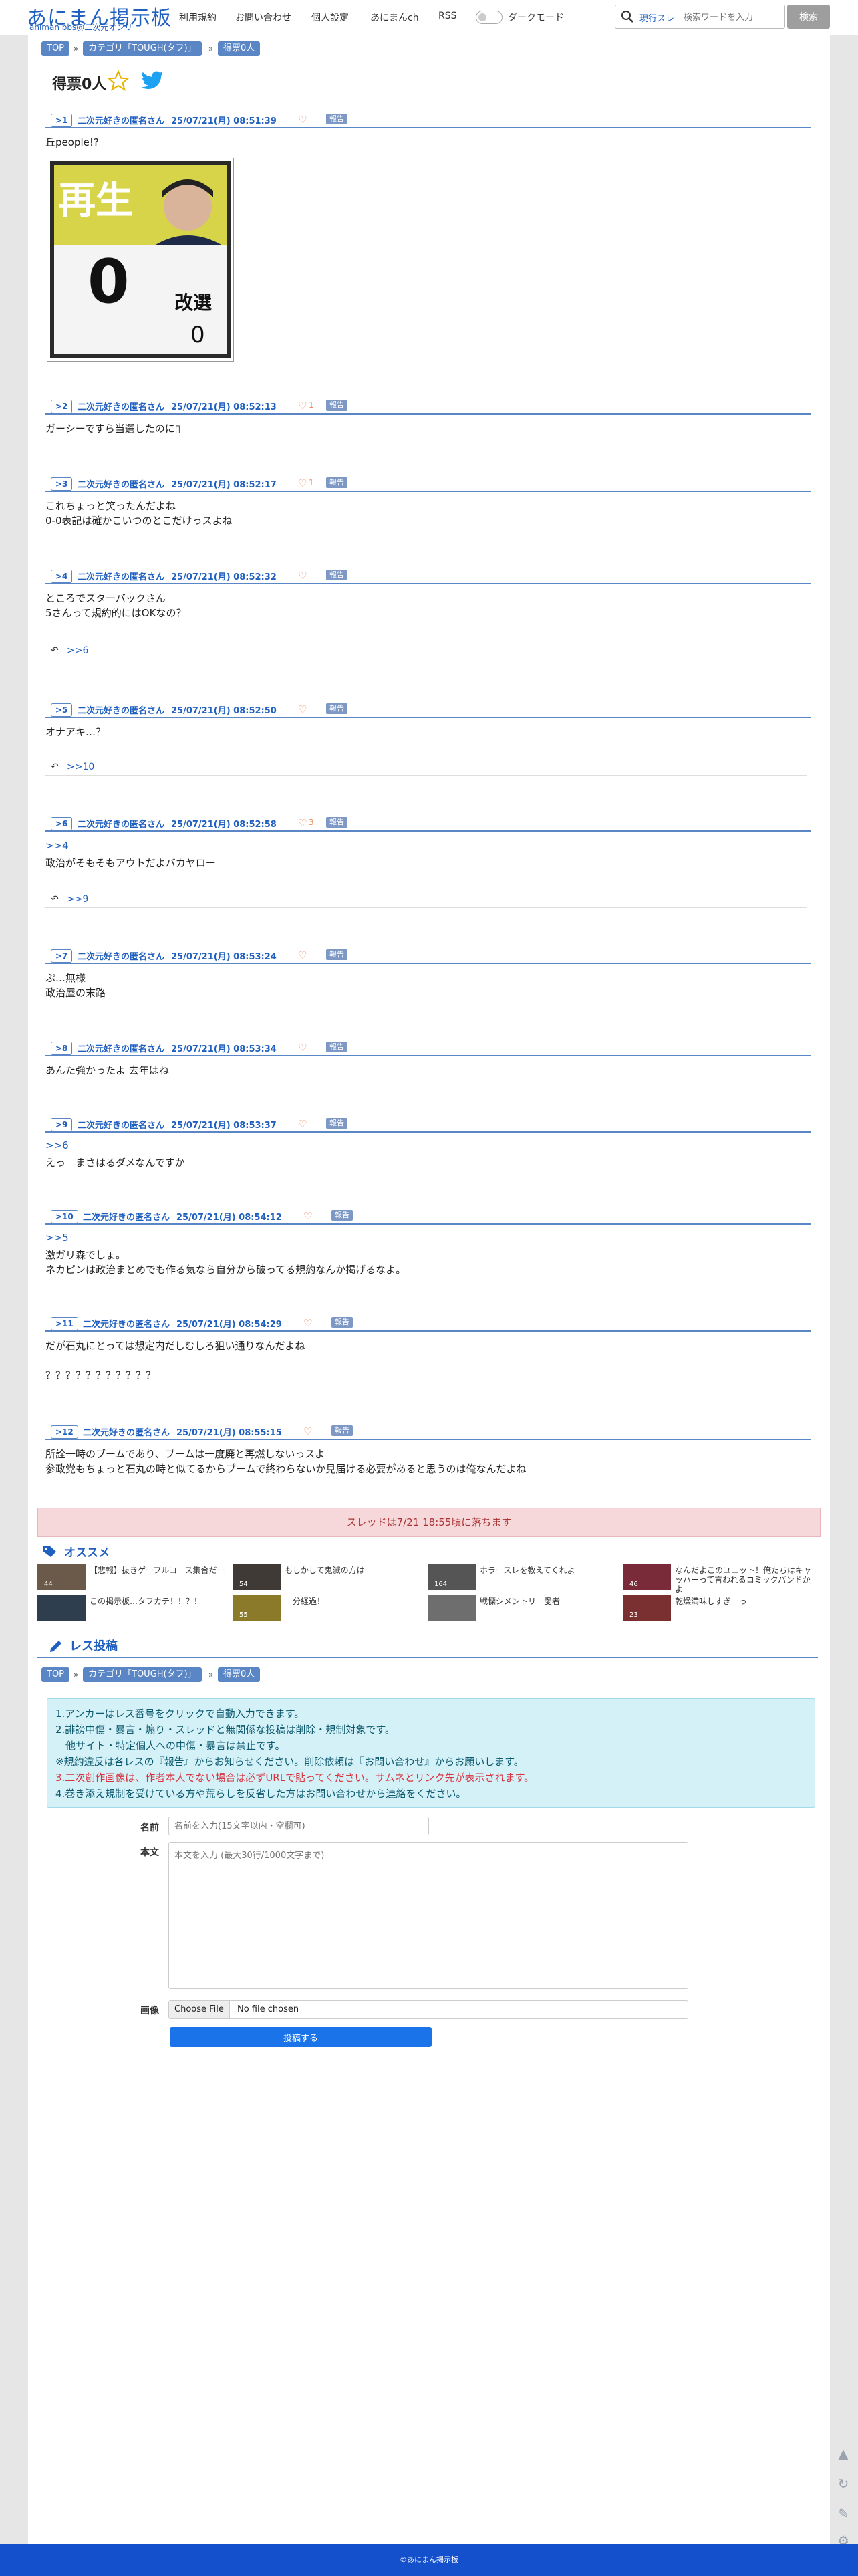 Image resolution: width=858 pixels, height=2576 pixels. Describe the element at coordinates (656, 17) in the screenshot. I see `search-scope-select: 現行スレ` at that location.